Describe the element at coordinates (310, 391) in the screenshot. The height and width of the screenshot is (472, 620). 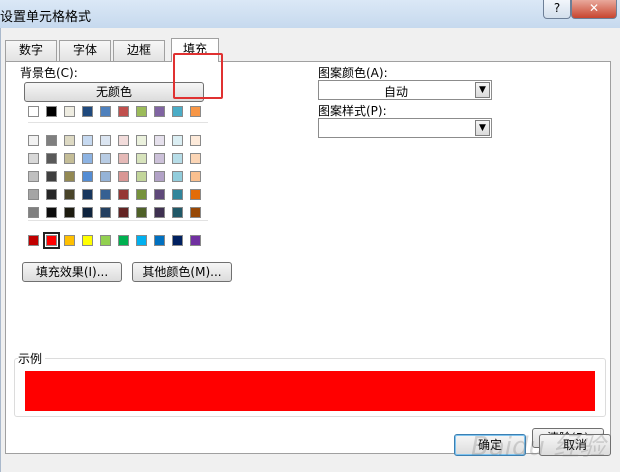
I see `sample-preview` at that location.